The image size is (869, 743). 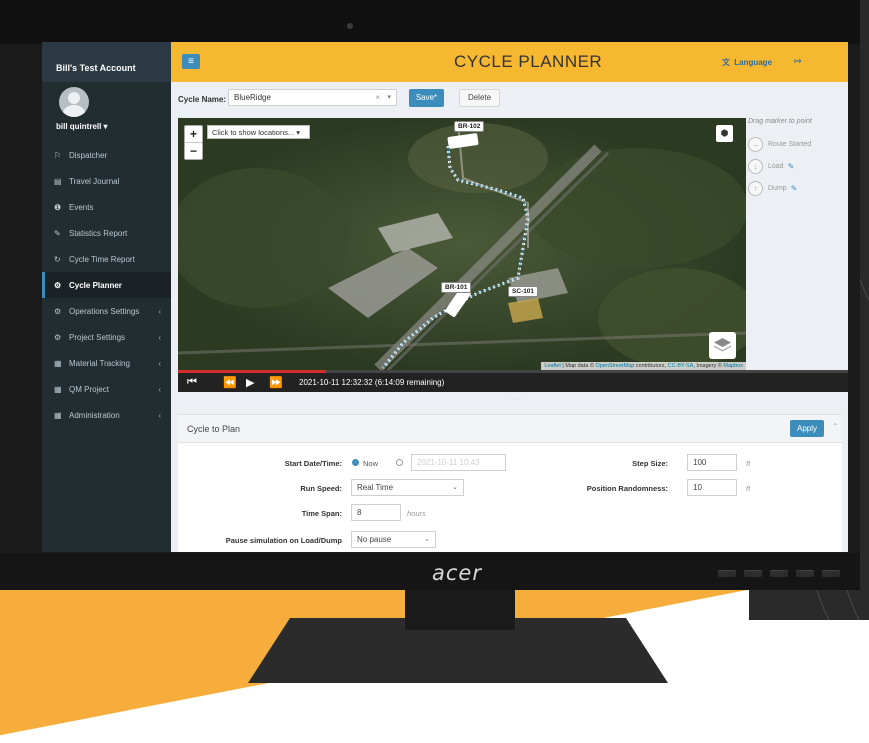 I want to click on monitor-brand-logo: acer, so click(x=457, y=573).